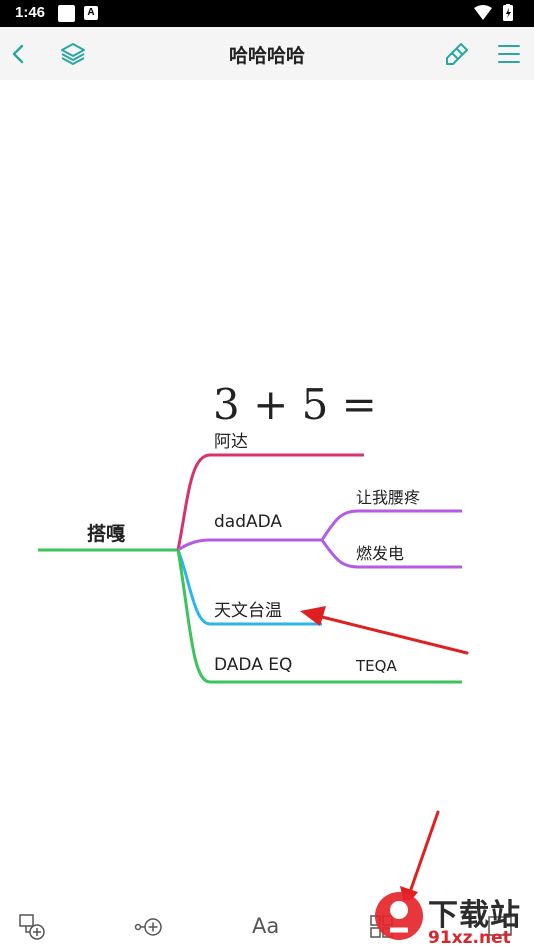  What do you see at coordinates (457, 54) in the screenshot?
I see `brush-icon` at bounding box center [457, 54].